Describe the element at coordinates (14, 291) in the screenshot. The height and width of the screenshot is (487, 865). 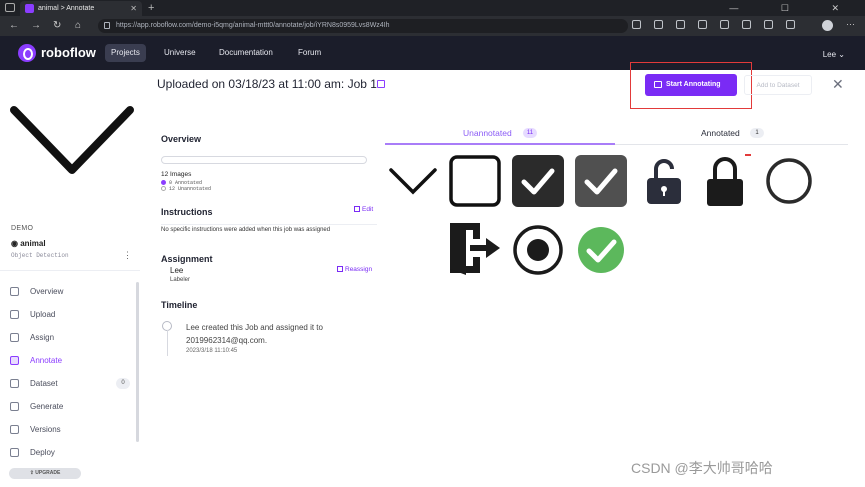
I see `overview-icon` at that location.